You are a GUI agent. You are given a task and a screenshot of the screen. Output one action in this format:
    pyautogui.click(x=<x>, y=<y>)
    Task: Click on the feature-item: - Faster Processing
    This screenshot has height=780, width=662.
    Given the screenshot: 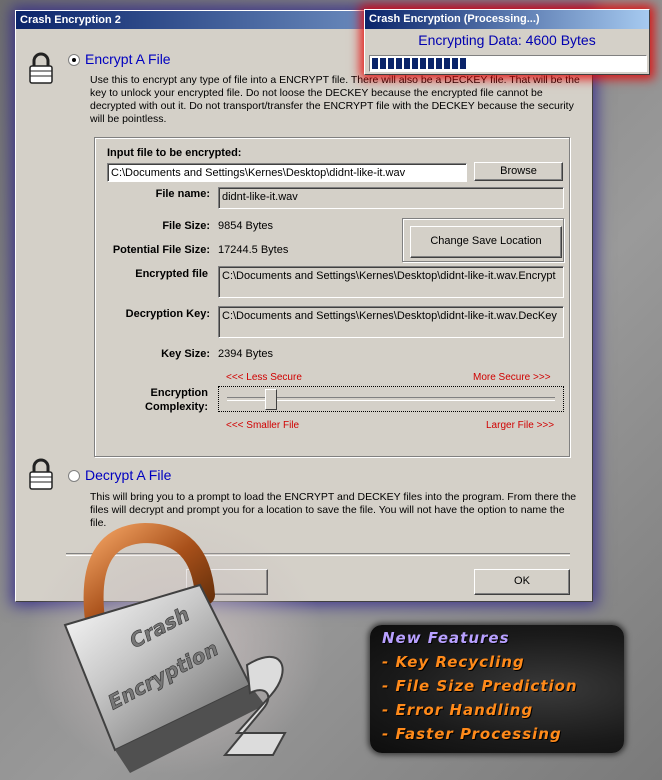 What is the action you would take?
    pyautogui.click(x=472, y=734)
    